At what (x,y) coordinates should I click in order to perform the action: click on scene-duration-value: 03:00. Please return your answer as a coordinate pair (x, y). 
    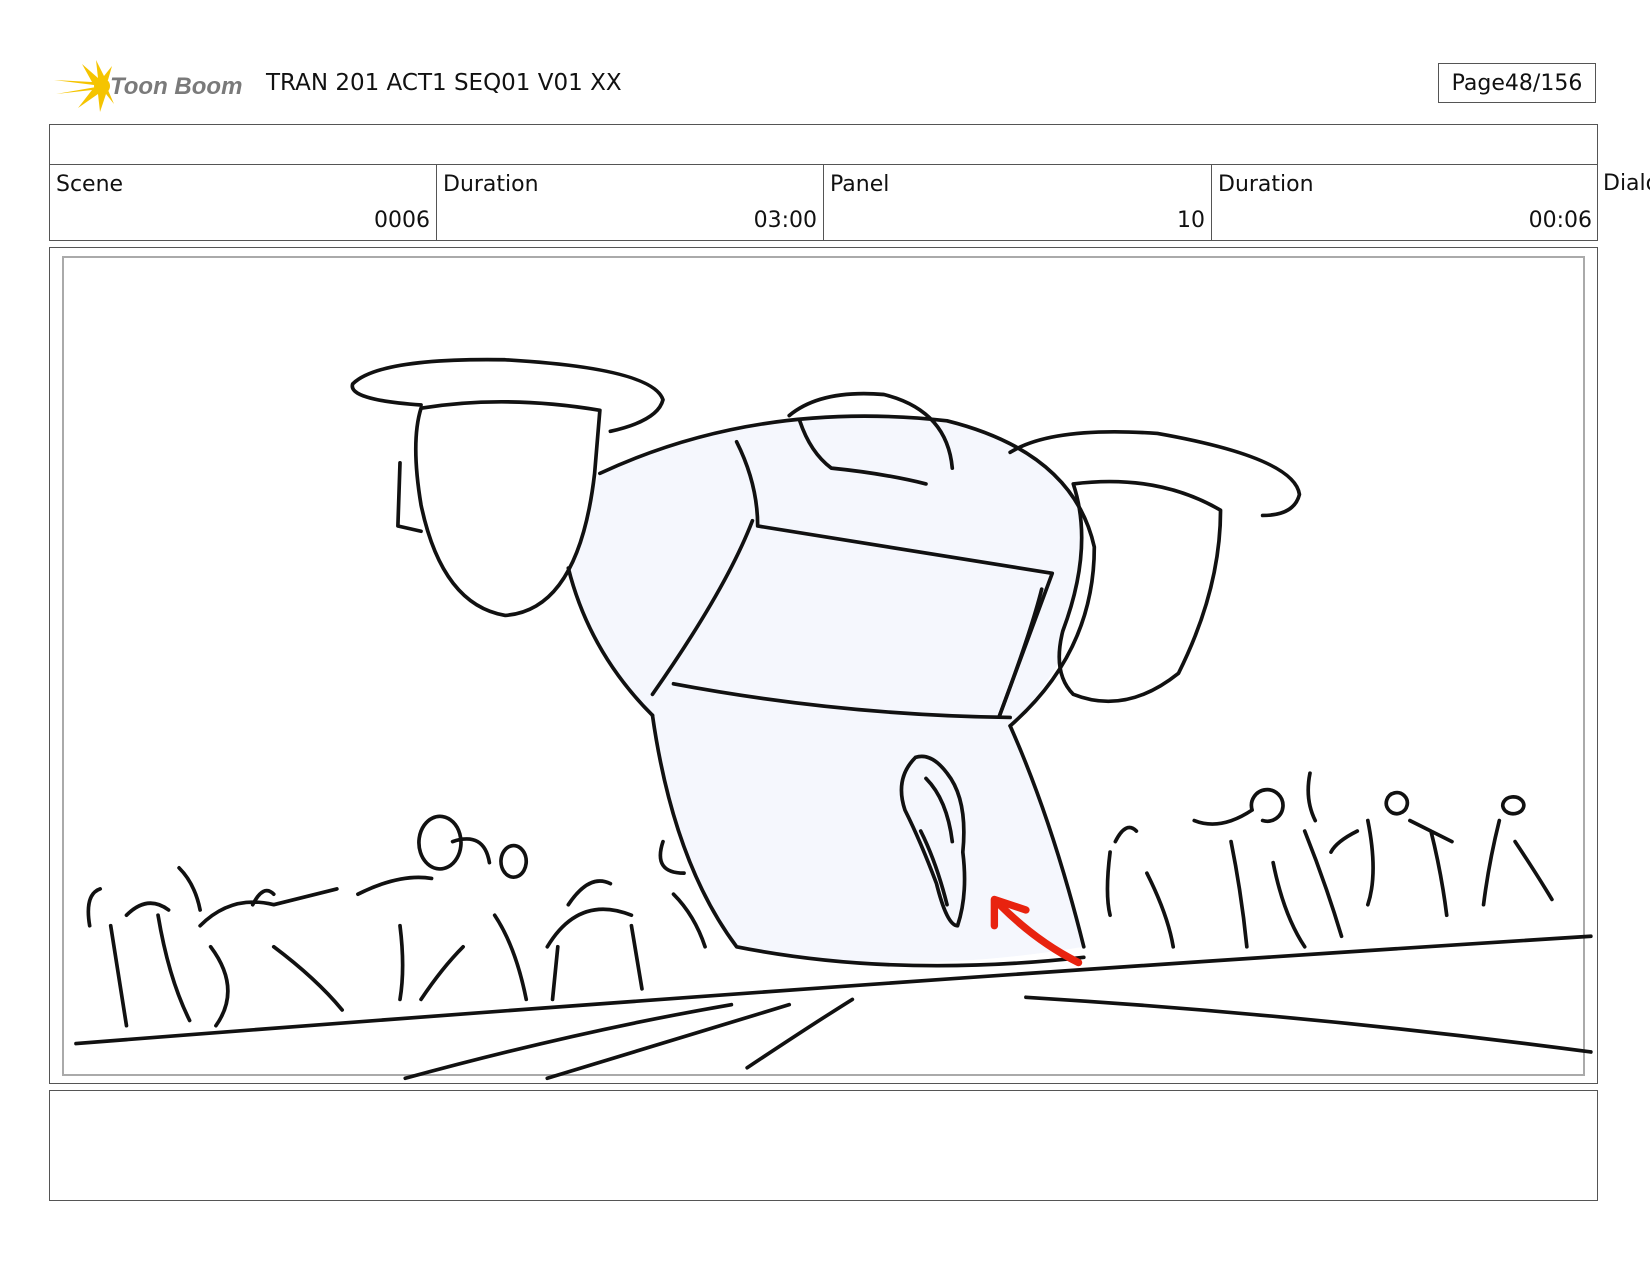
    Looking at the image, I should click on (785, 220).